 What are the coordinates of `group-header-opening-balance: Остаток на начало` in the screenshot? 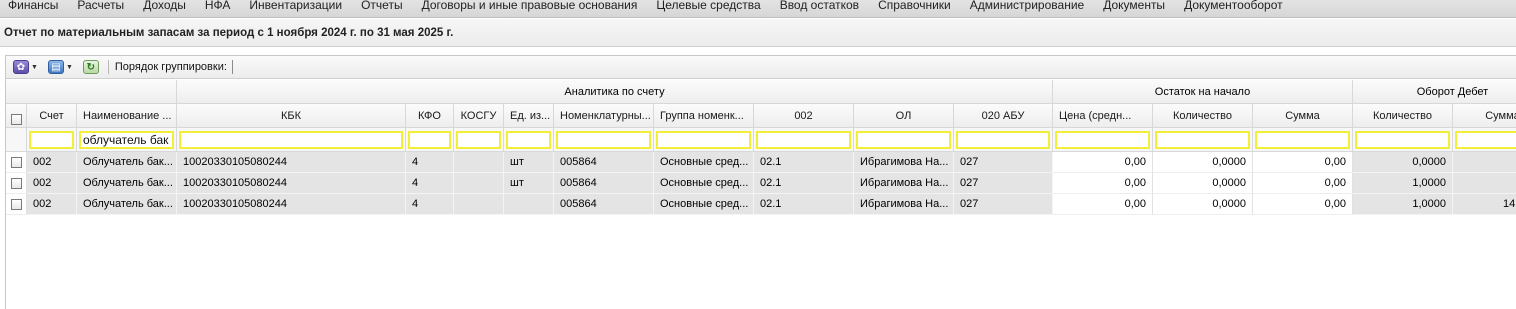 It's located at (1203, 92).